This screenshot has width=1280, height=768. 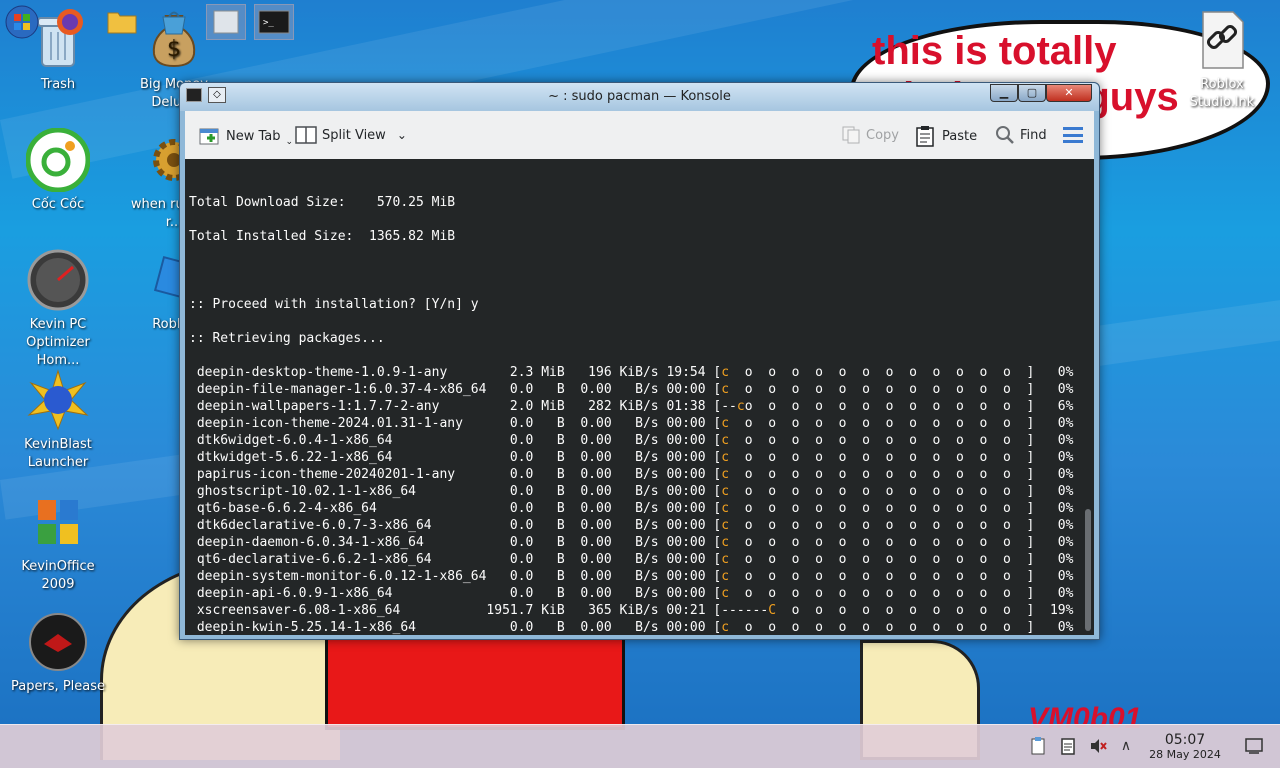 I want to click on package-stats: 1951.7 KiB 365 KiB/s 00:21, so click(x=600, y=610).